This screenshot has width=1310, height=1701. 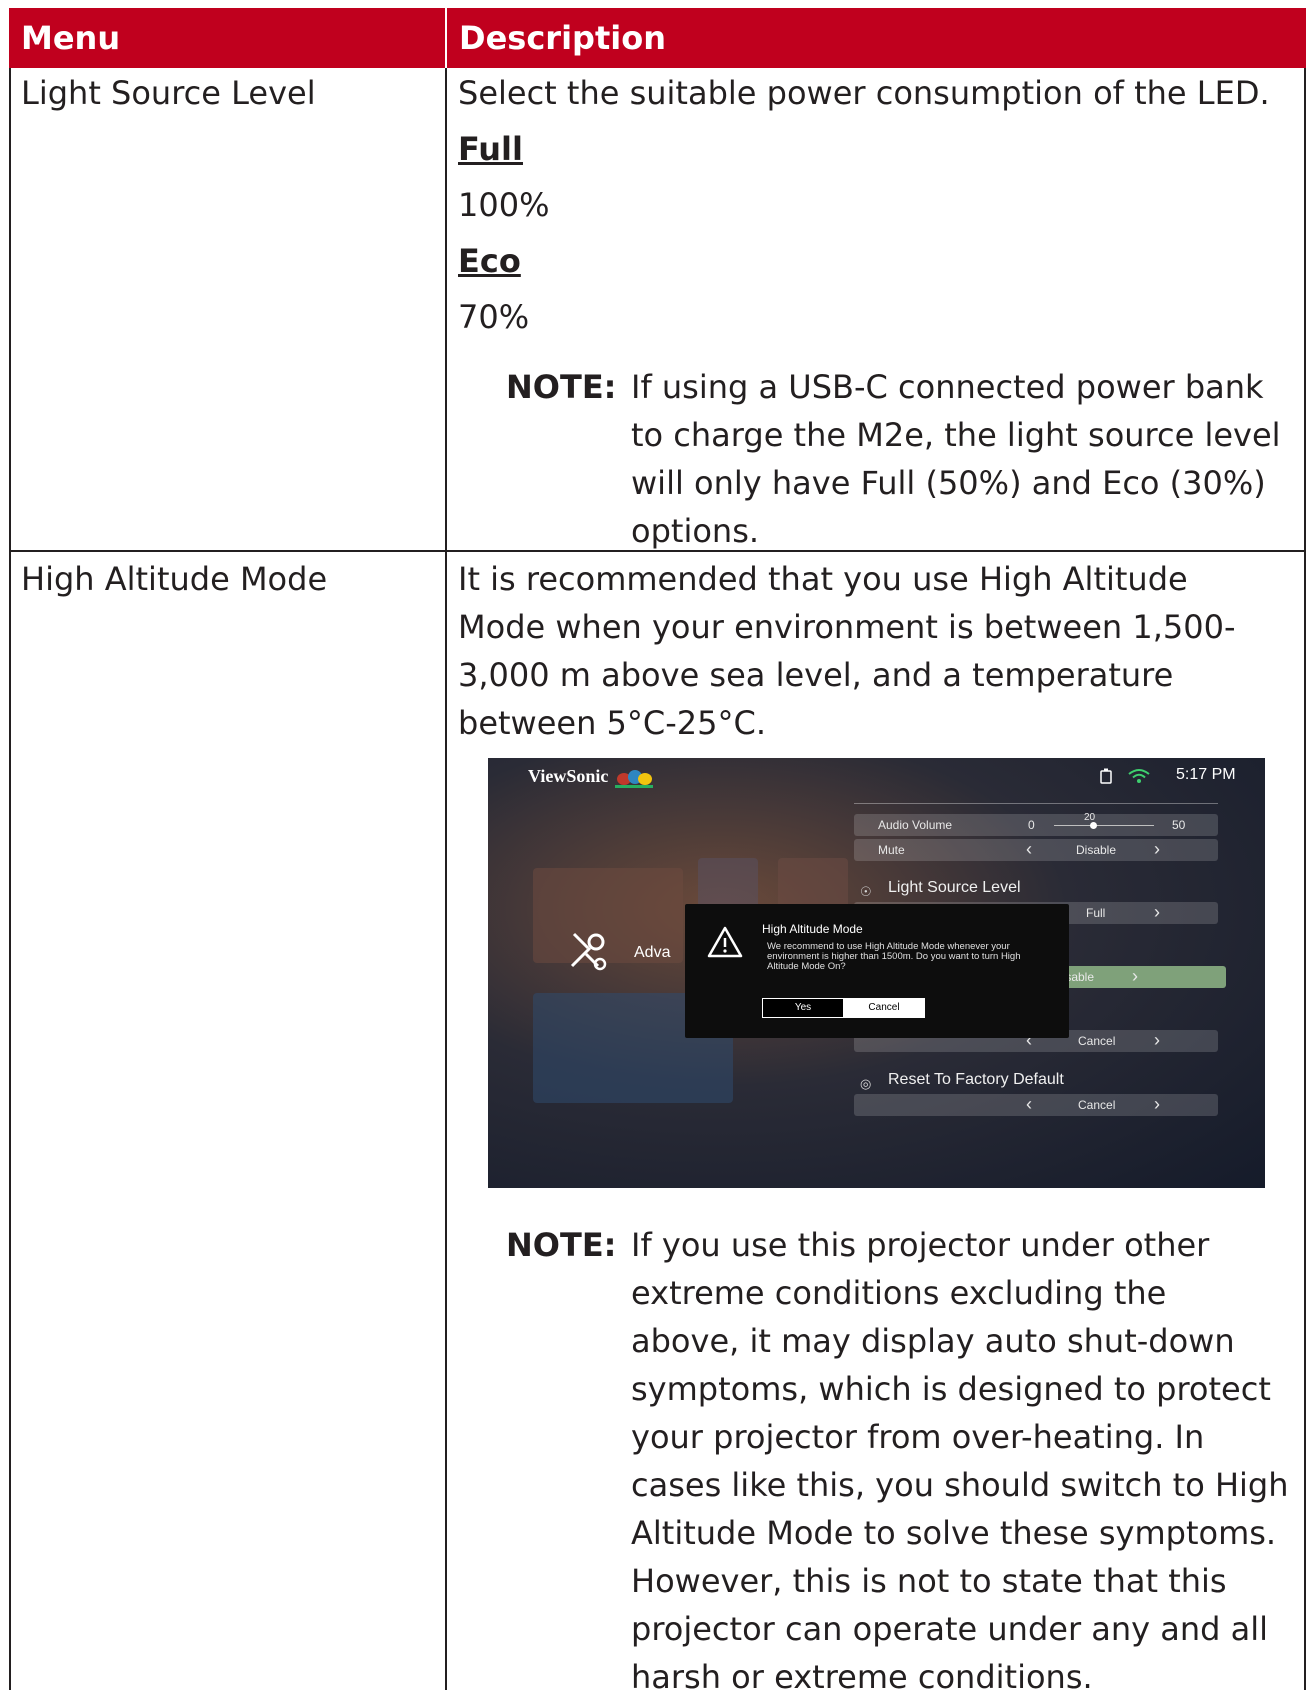 What do you see at coordinates (1096, 913) in the screenshot?
I see `light-source-value: Full` at bounding box center [1096, 913].